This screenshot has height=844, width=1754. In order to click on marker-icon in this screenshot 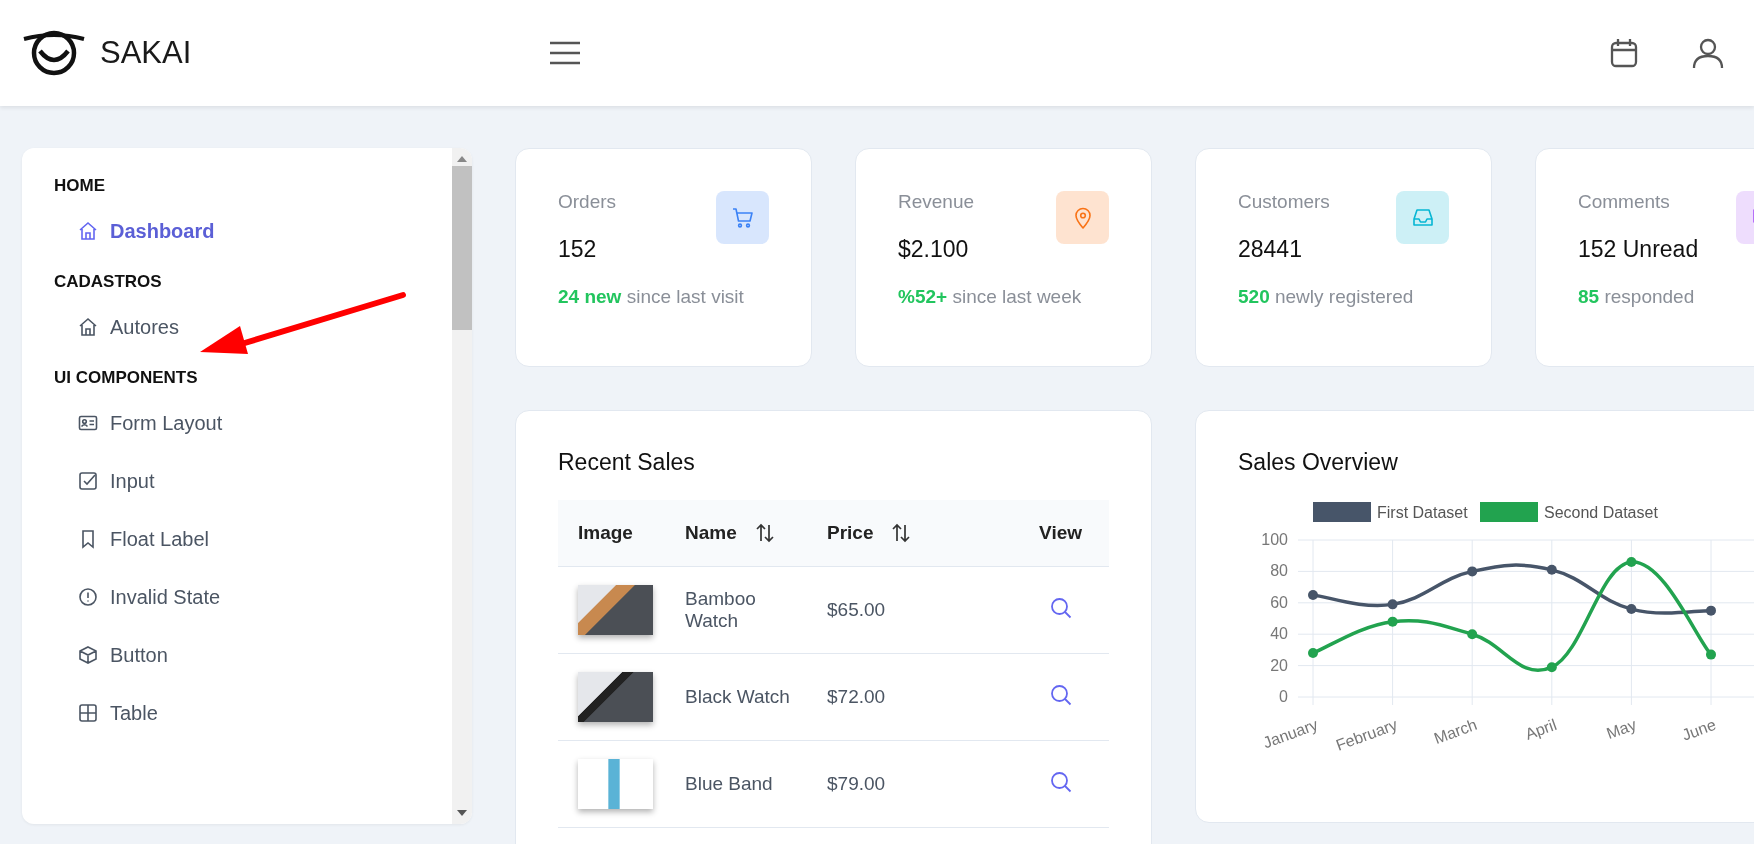, I will do `click(1082, 217)`.